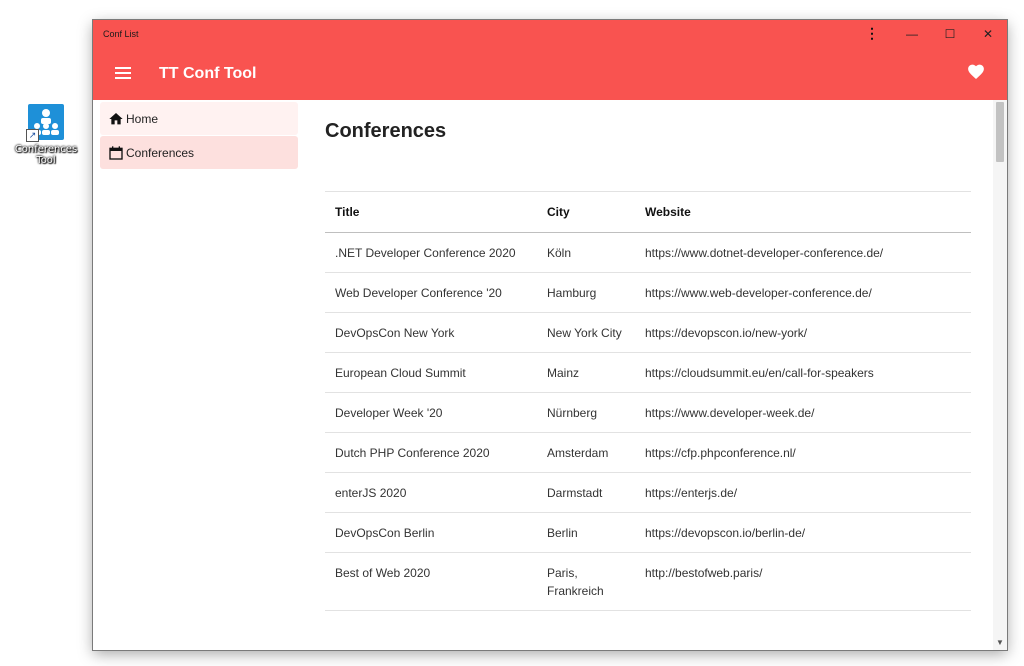  I want to click on conference-city: New York City, so click(586, 332).